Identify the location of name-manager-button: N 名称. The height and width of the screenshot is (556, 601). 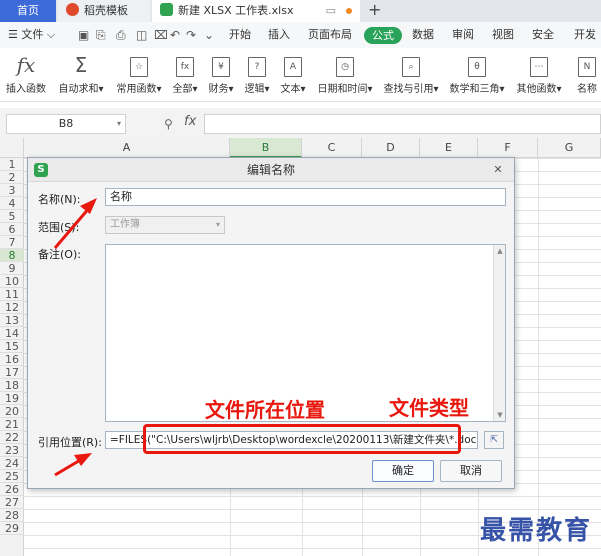
(587, 73).